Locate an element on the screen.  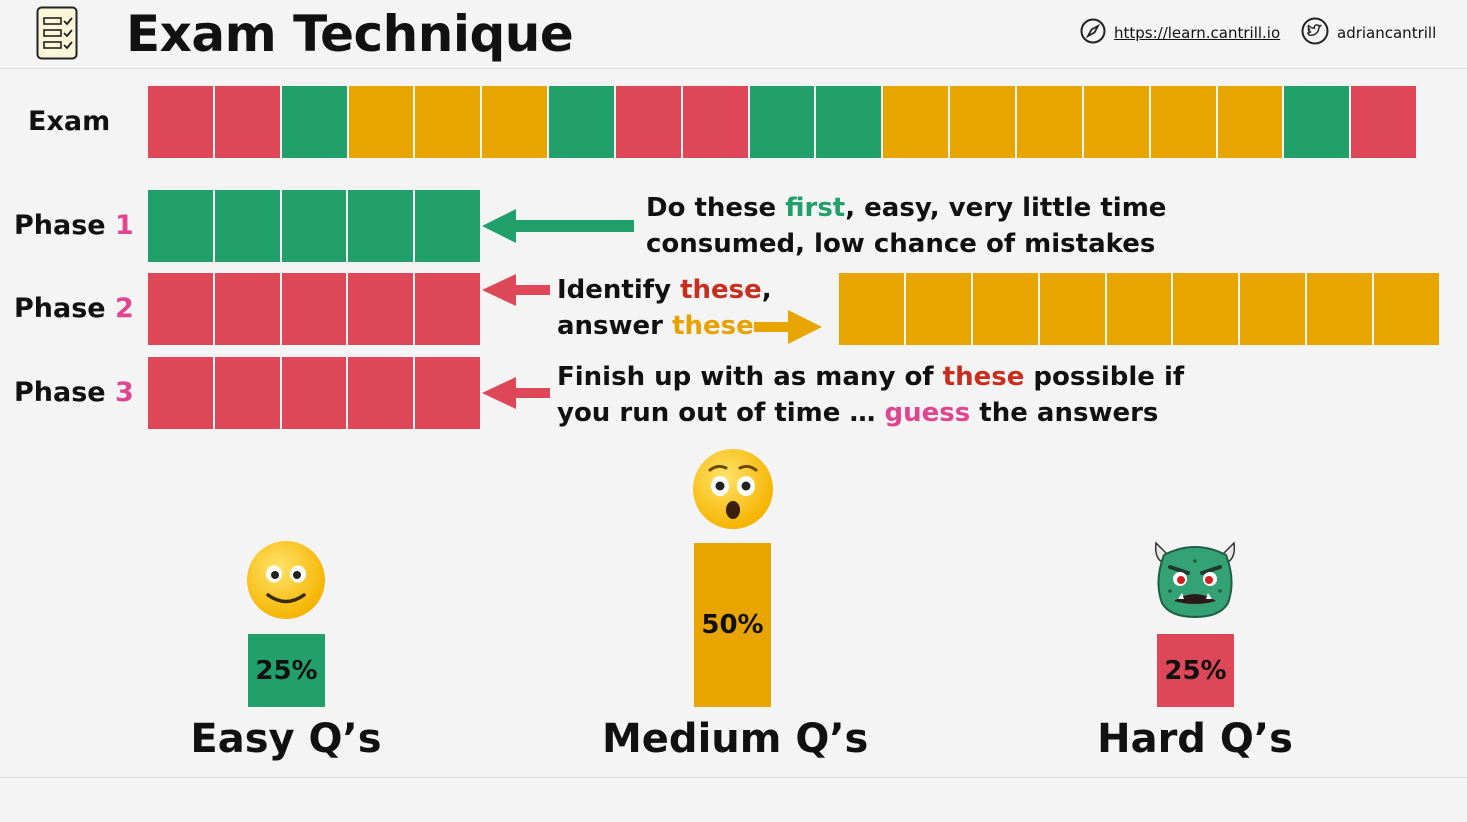
hard-percentage-bar: 25% is located at coordinates (1195, 670).